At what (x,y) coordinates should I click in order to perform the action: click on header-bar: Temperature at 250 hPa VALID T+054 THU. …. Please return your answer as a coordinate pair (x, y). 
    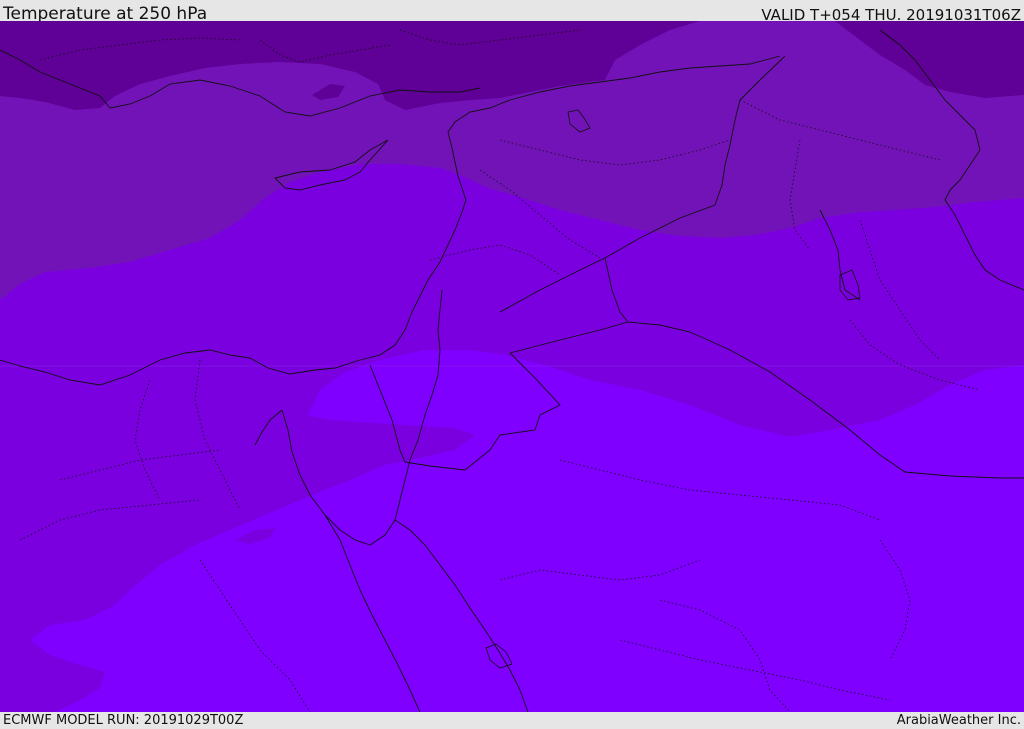
    Looking at the image, I should click on (512, 12).